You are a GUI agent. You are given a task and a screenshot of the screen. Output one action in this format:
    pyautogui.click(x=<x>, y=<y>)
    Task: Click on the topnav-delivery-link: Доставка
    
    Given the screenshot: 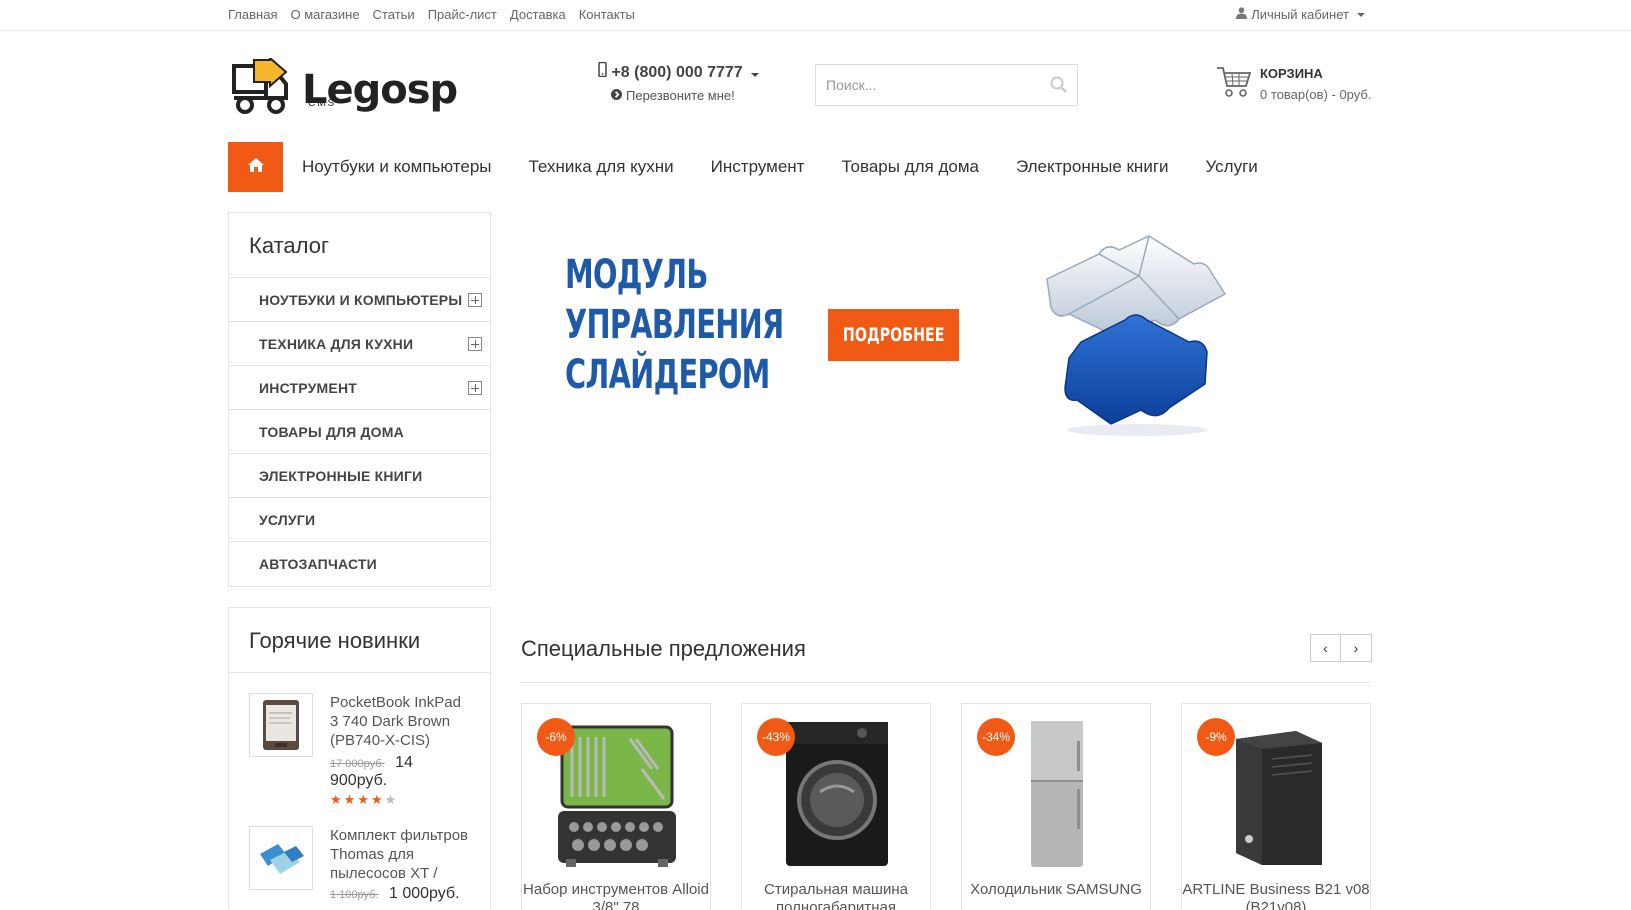 What is the action you would take?
    pyautogui.click(x=538, y=14)
    